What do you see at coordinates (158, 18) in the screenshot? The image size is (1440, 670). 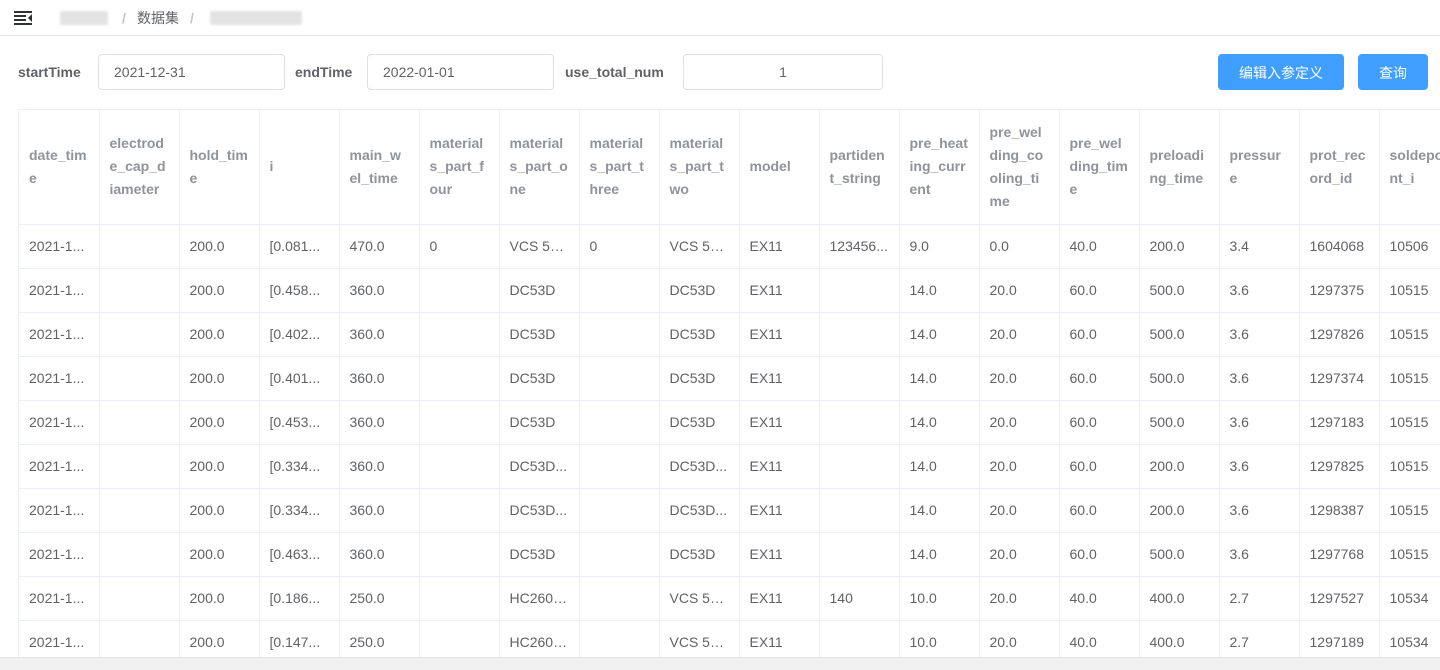 I see `breadcrumb-item-dataset: 数据集` at bounding box center [158, 18].